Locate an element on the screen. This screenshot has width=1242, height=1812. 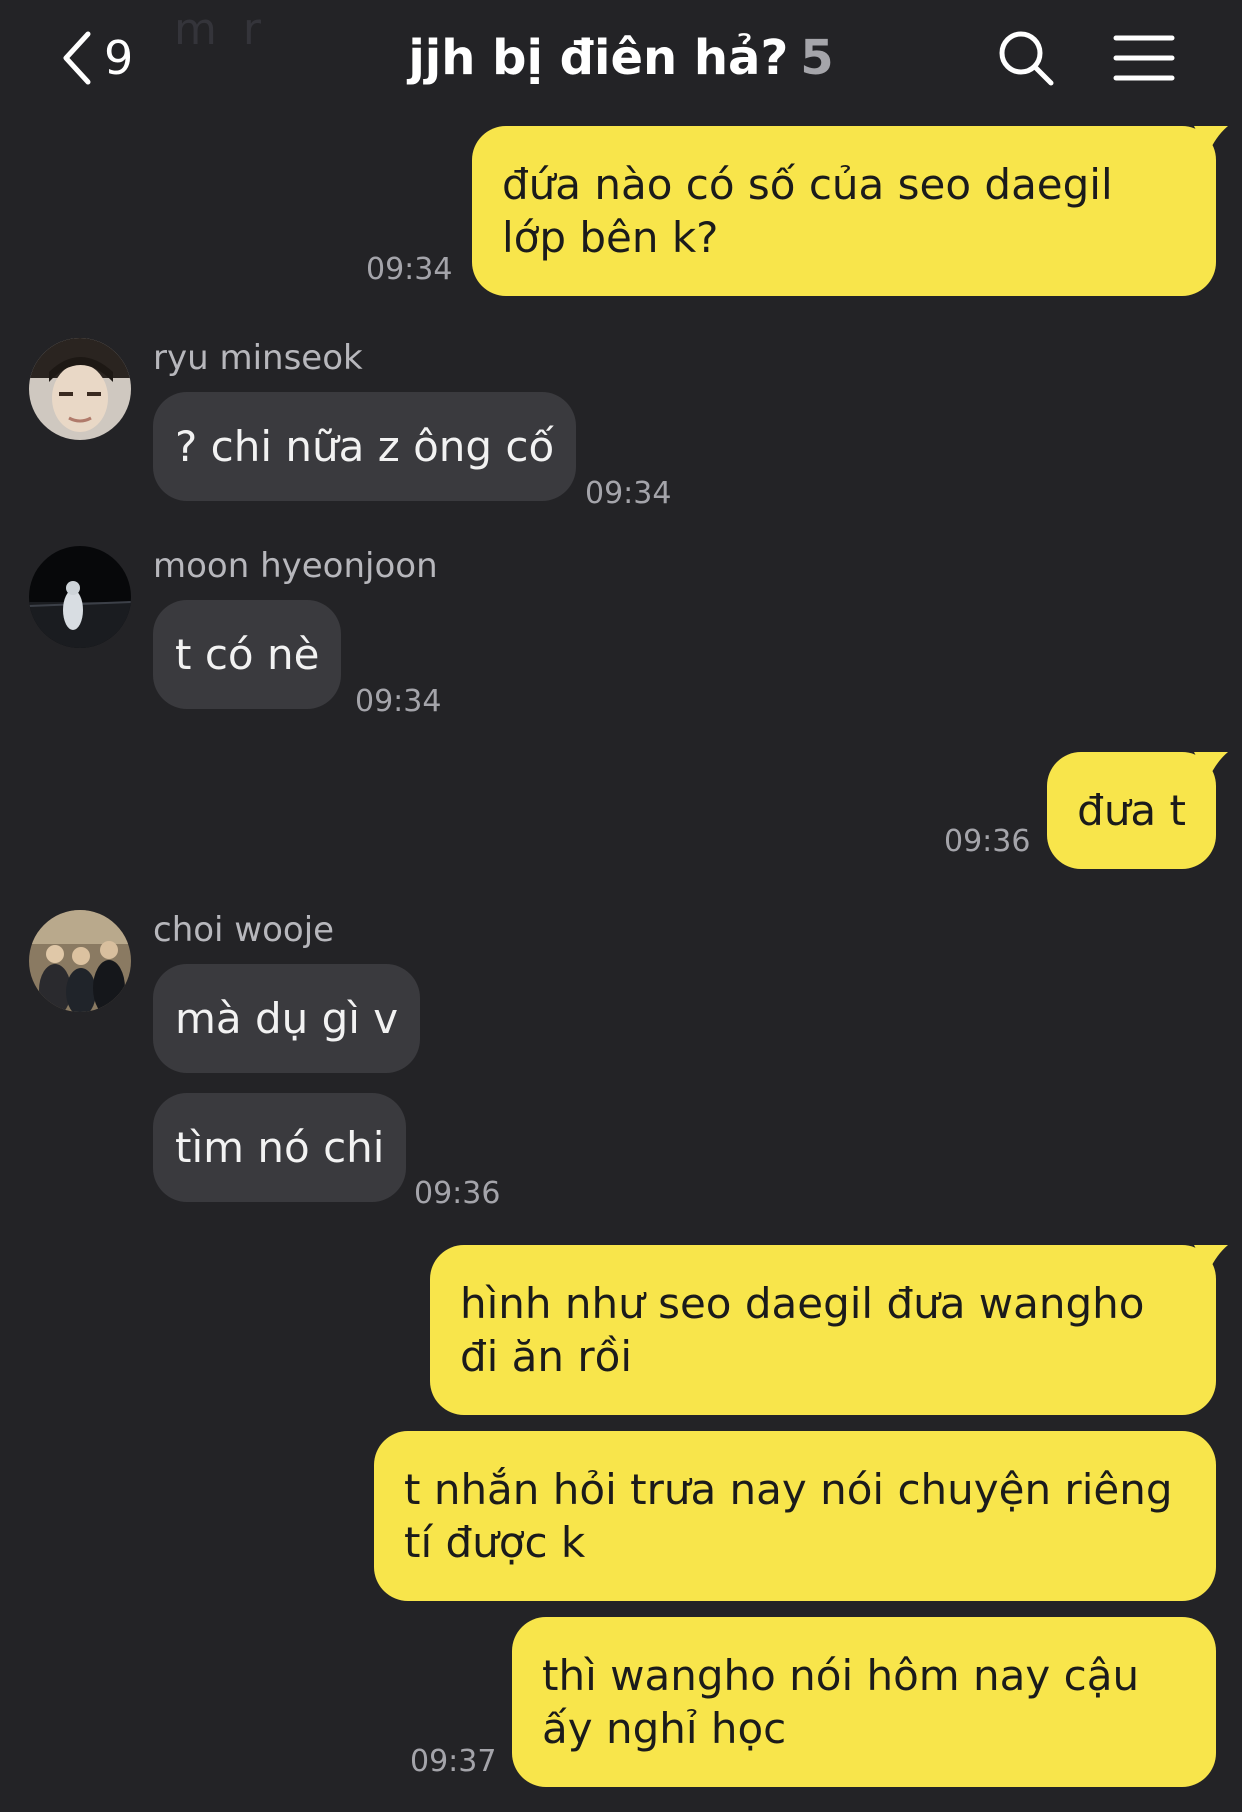
outgoing-message-bubble: hình như seo daegil đưa wangho đi ăn rồi is located at coordinates (829, 1330).